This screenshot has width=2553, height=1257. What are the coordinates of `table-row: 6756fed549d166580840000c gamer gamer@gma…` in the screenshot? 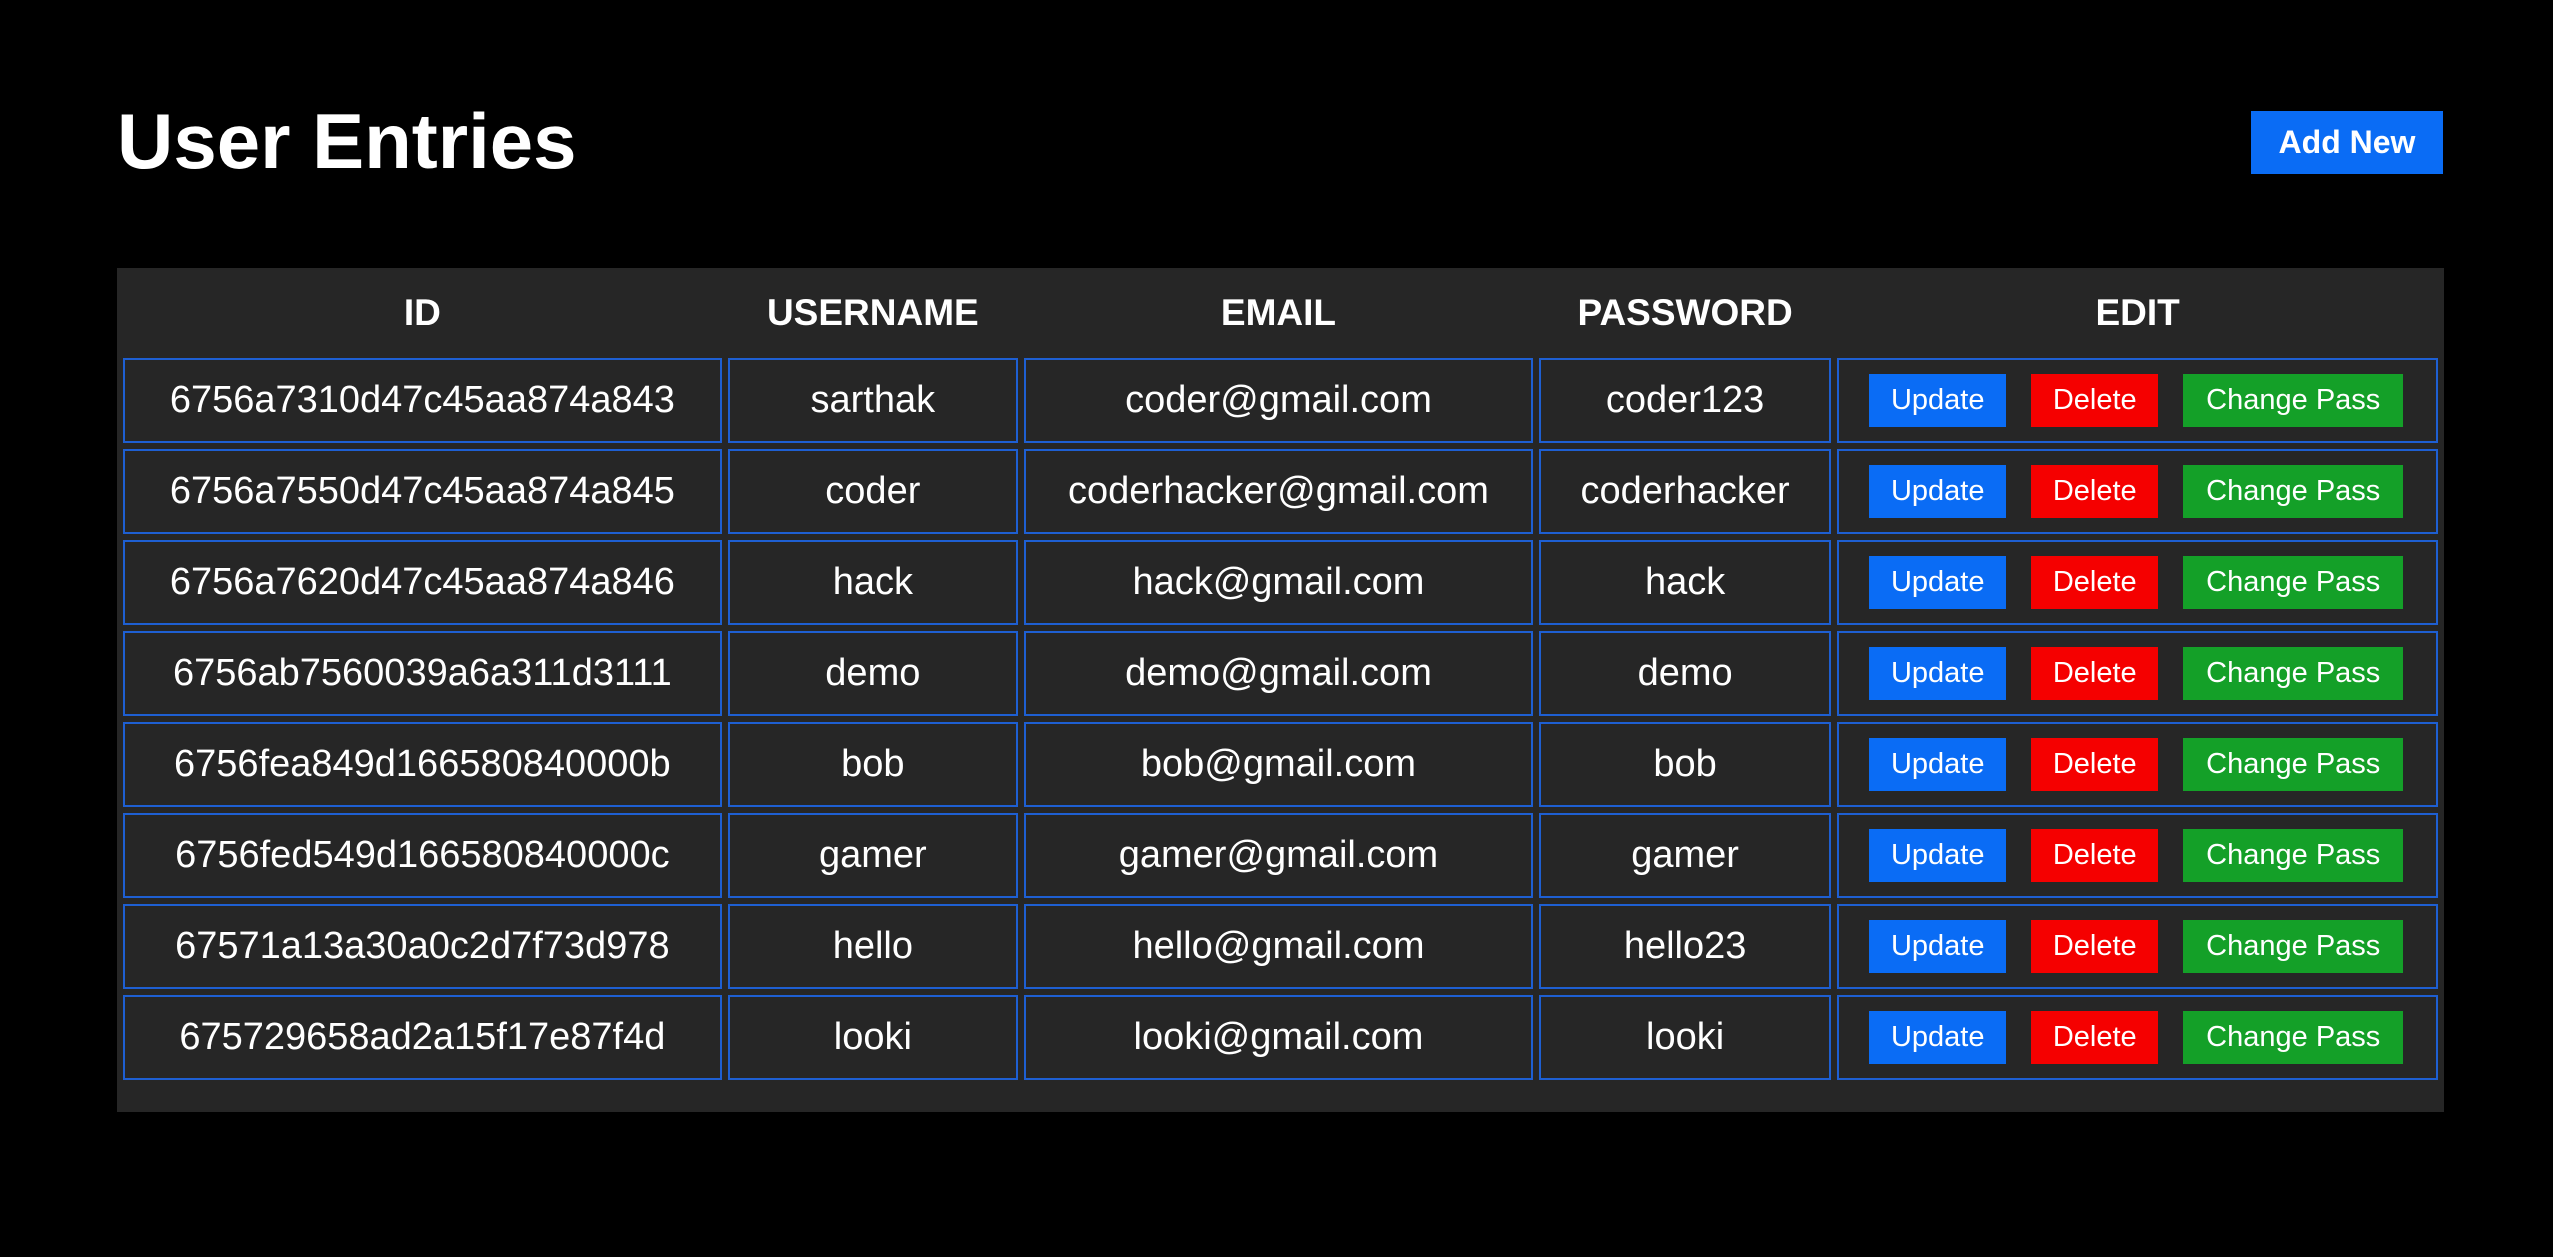 It's located at (1280, 855).